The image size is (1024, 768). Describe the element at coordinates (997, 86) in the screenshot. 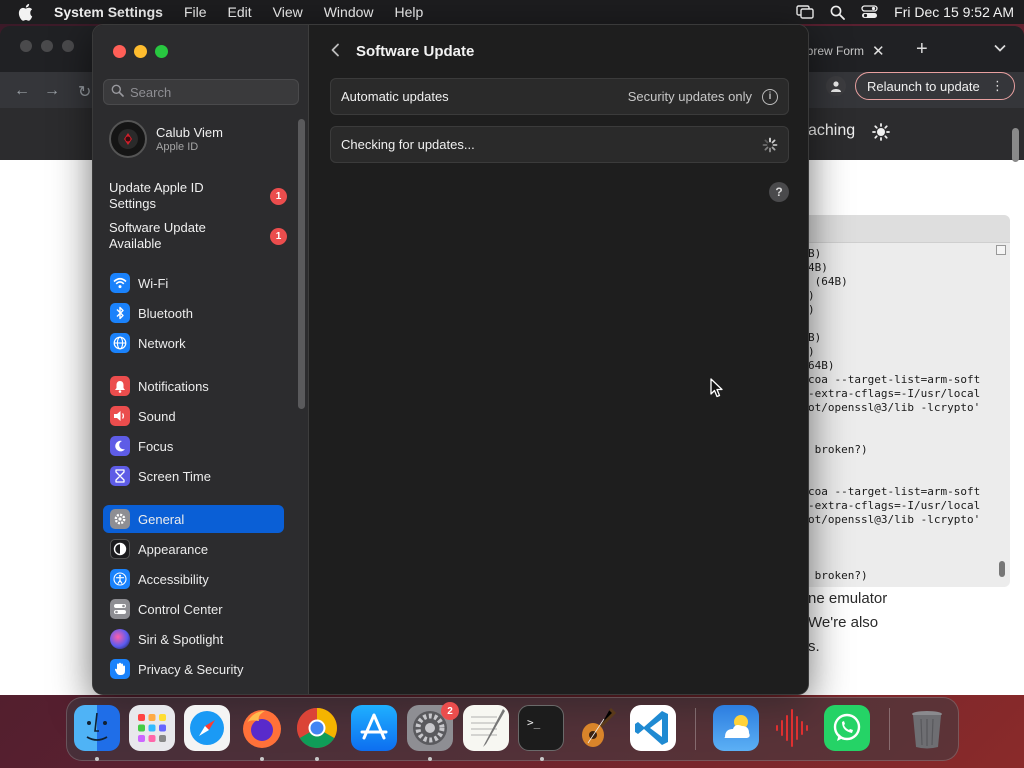

I see `browser-menu-icon: ⋮` at that location.